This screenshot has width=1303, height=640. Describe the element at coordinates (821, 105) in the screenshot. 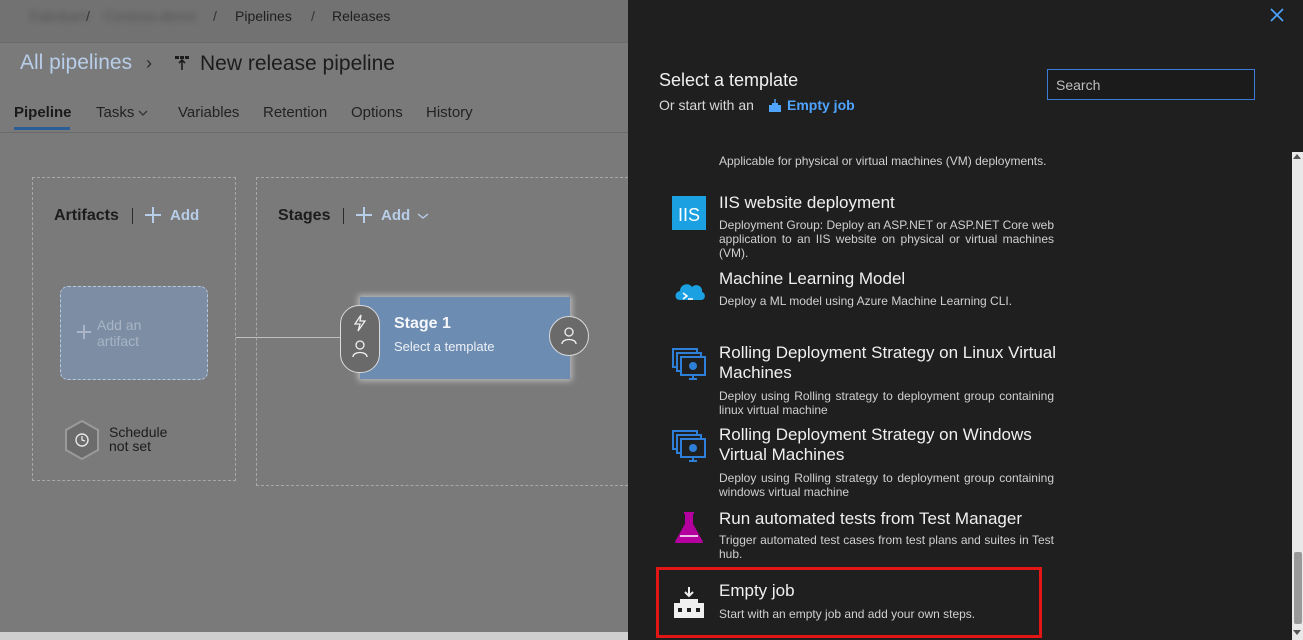

I see `empty-job-link: Empty job` at that location.